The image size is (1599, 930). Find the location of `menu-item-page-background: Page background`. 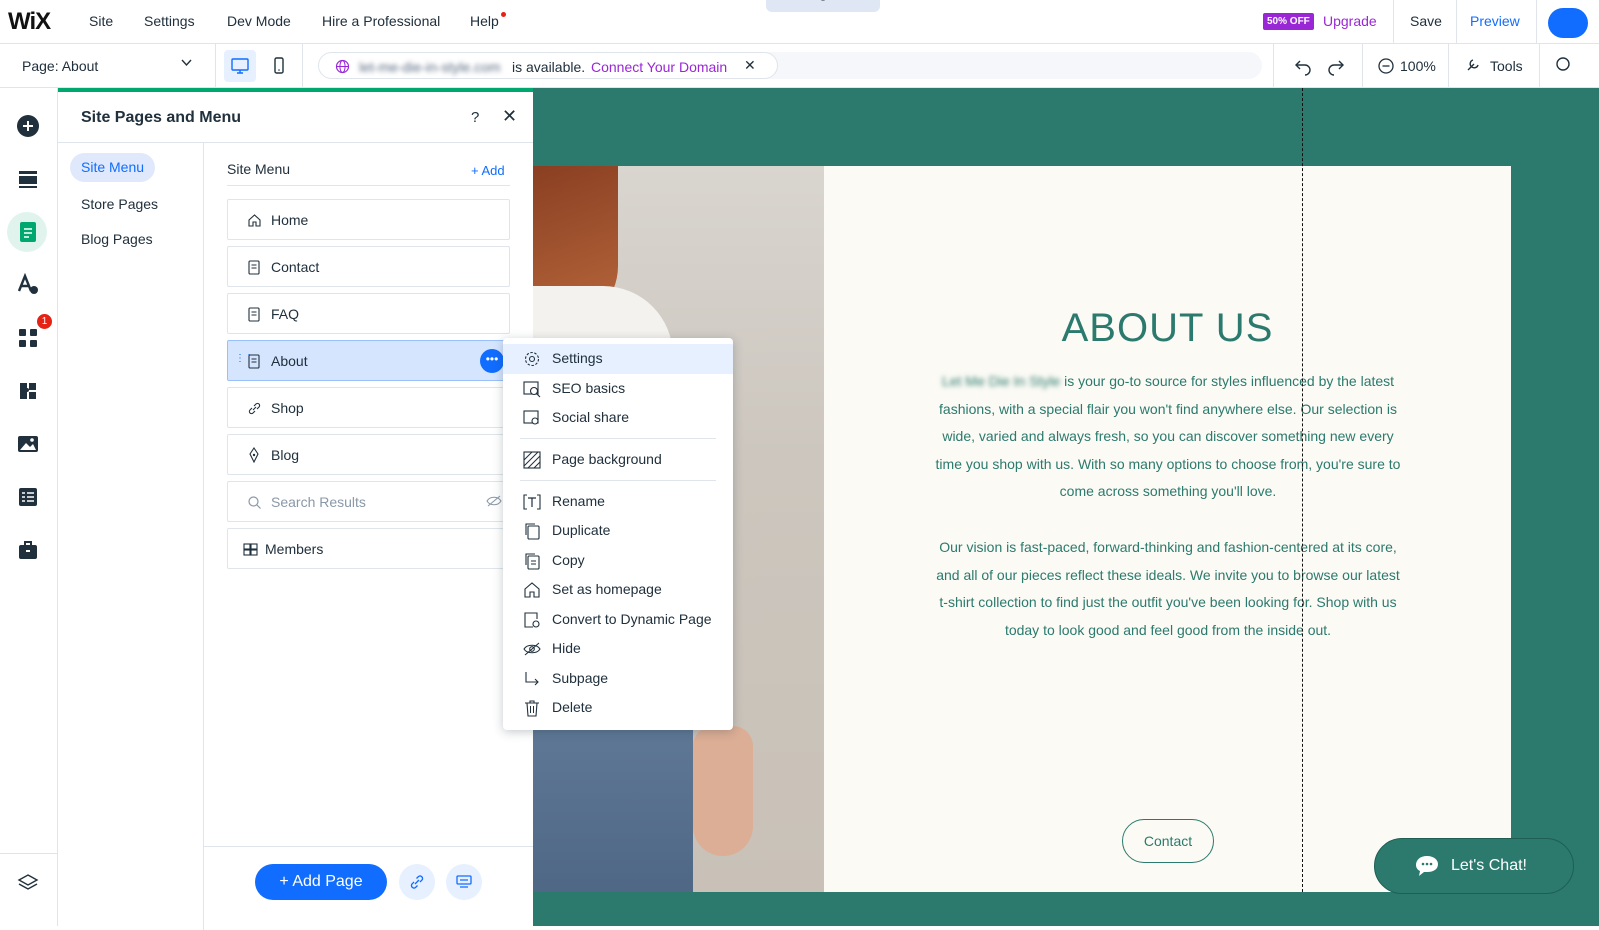

menu-item-page-background: Page background is located at coordinates (618, 460).